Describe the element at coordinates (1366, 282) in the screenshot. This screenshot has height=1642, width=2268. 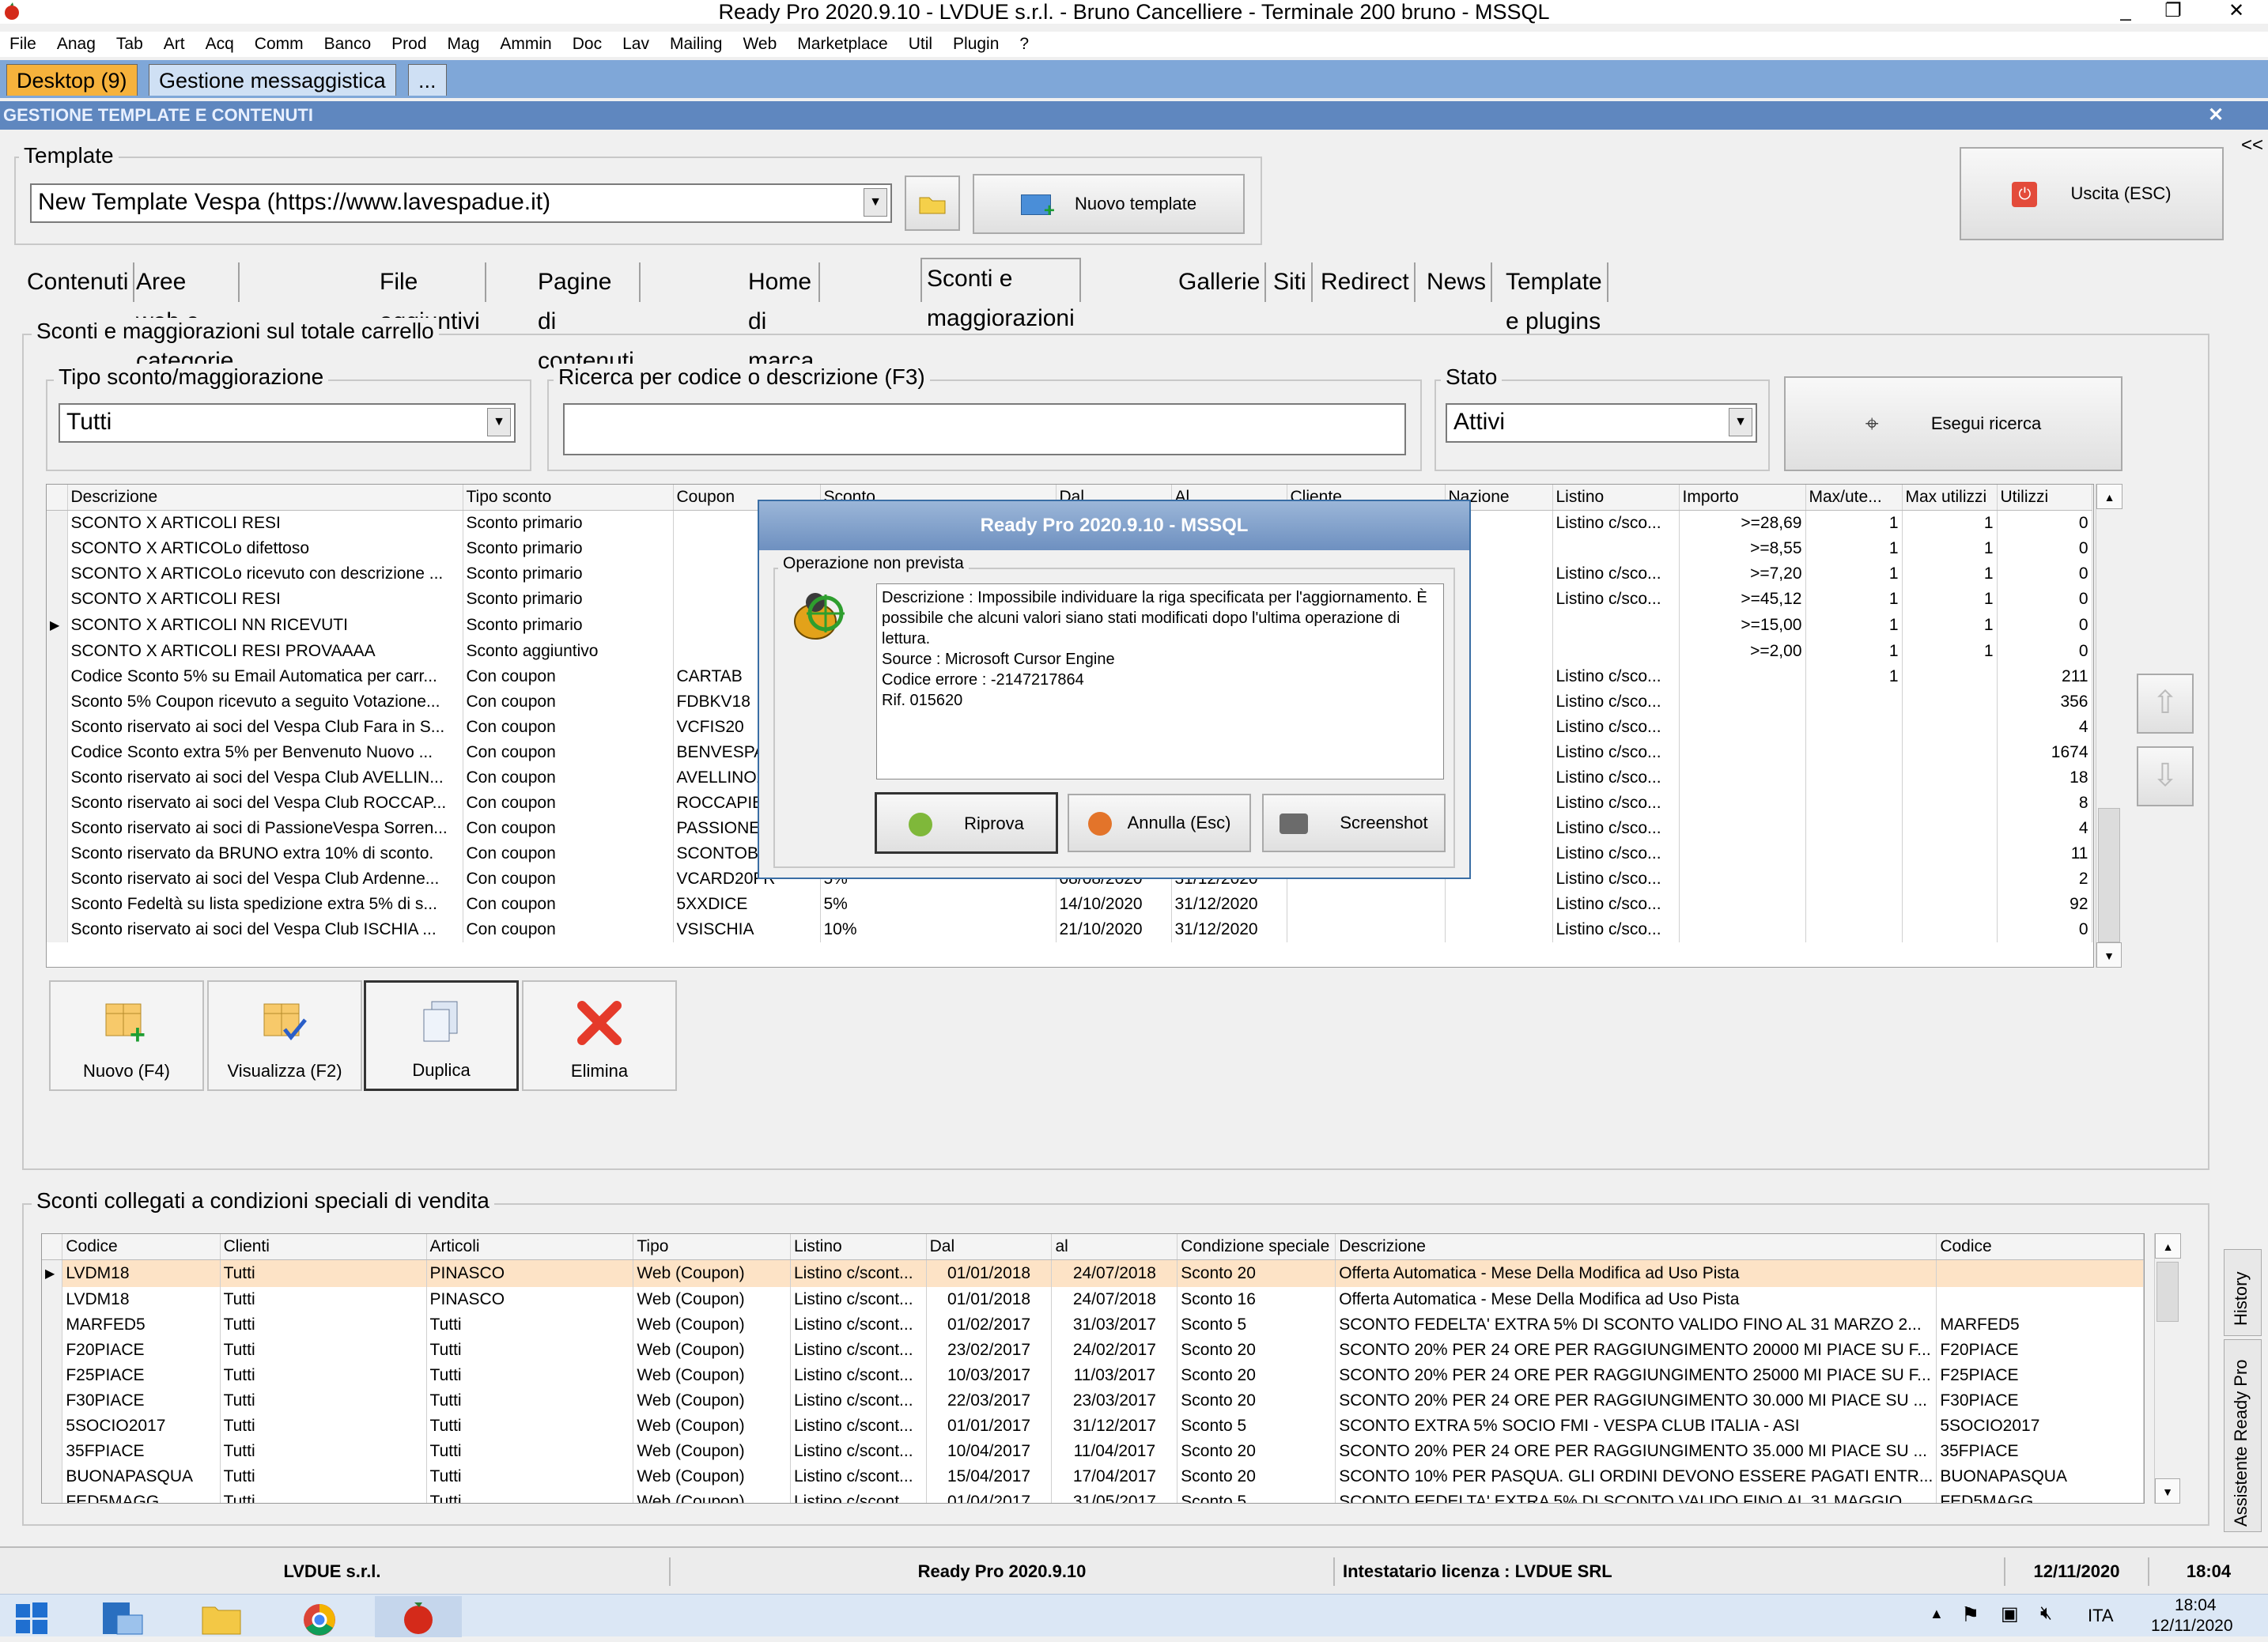
I see `tab-redirect: Redirect` at that location.